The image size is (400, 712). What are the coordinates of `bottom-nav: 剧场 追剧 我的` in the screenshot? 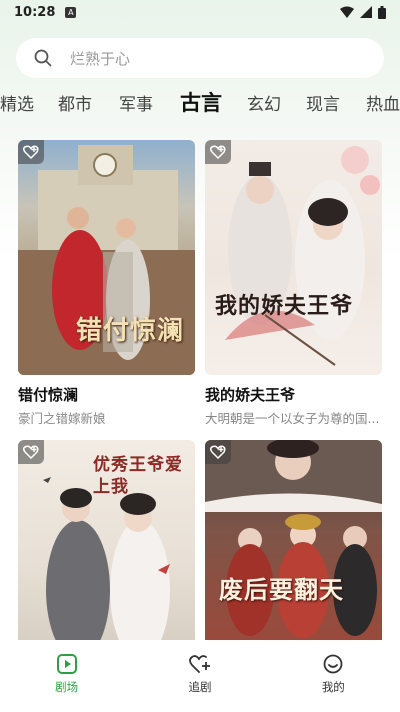 It's located at (200, 676).